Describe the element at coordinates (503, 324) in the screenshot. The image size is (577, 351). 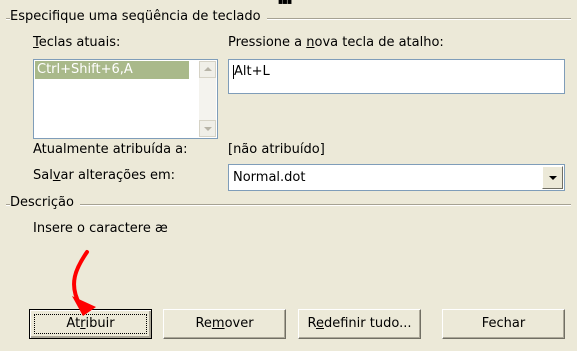
I see `close-button: Fechar` at that location.